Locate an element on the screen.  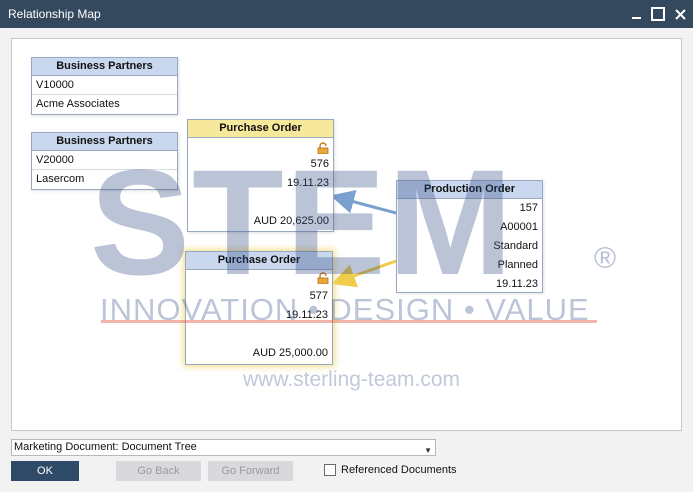
ok-button: OK is located at coordinates (45, 471).